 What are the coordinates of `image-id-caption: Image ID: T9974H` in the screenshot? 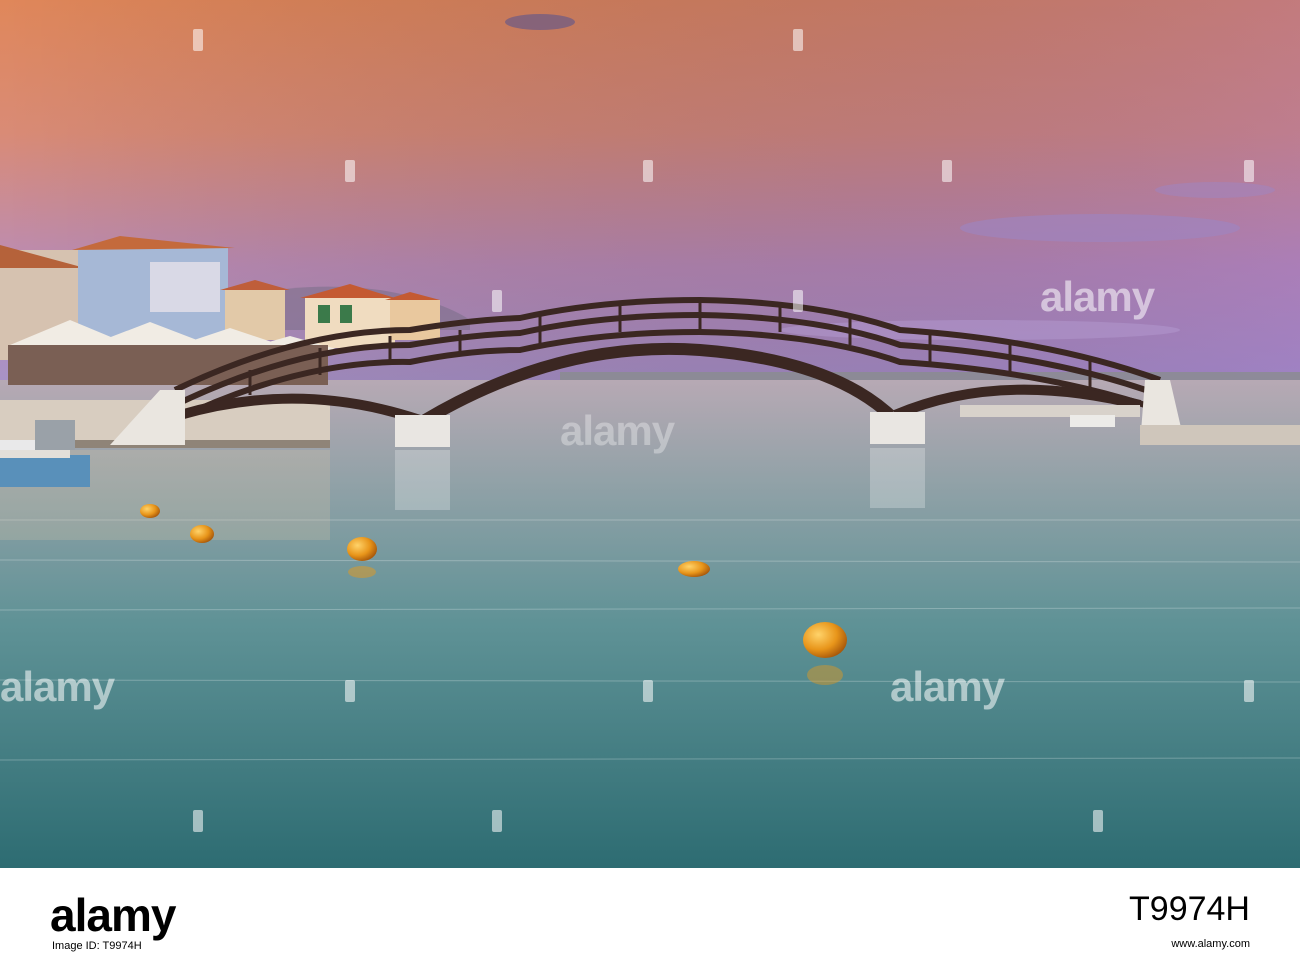 It's located at (97, 946).